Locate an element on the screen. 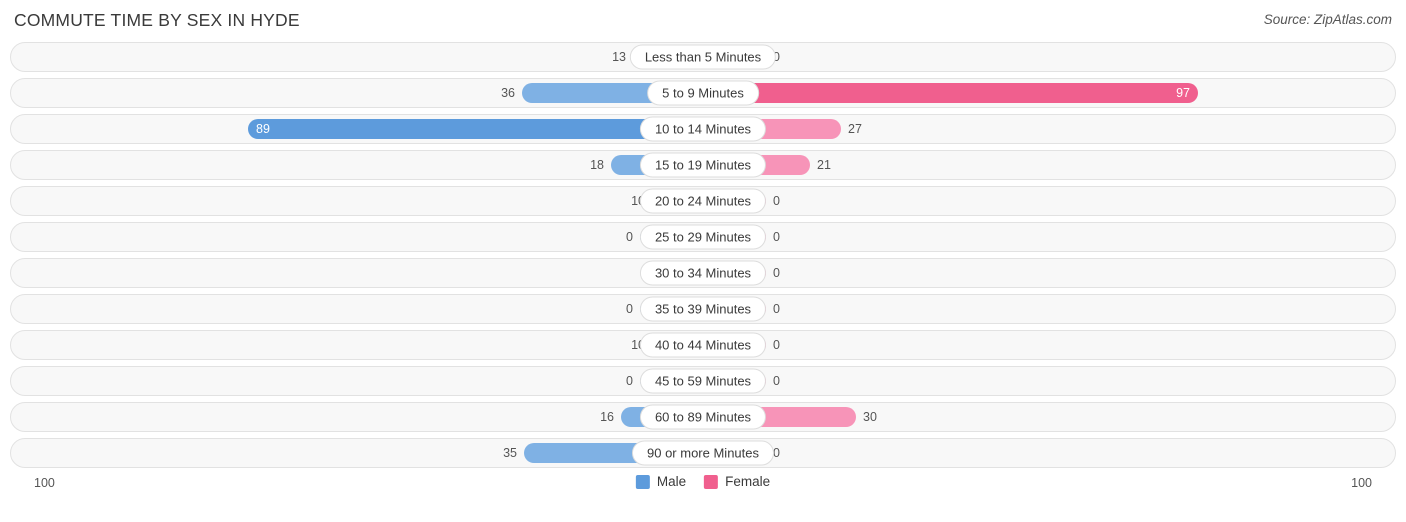 This screenshot has width=1406, height=522. chart-row: 0 0 35 to 39 Minutes is located at coordinates (703, 309).